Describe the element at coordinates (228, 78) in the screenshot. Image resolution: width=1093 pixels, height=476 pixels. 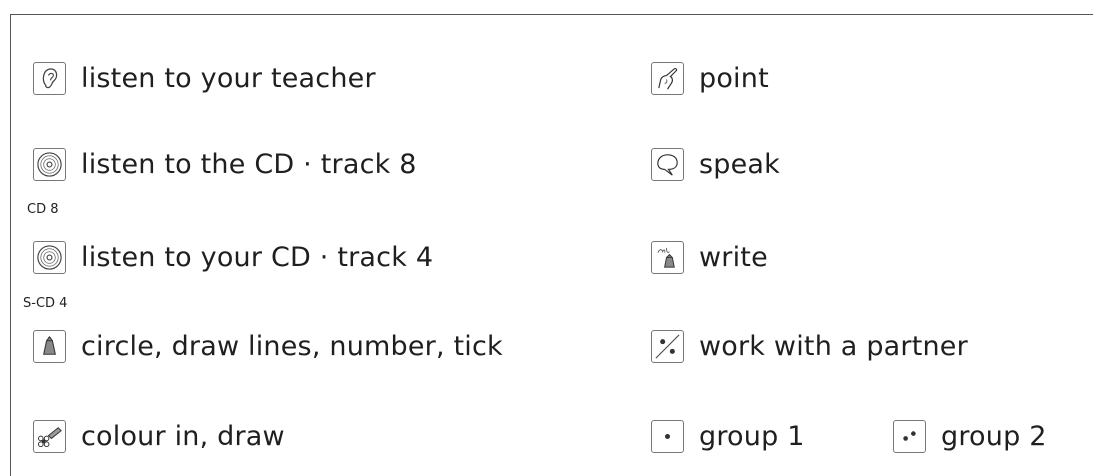
I see `legend-label: listen to your teacher` at that location.